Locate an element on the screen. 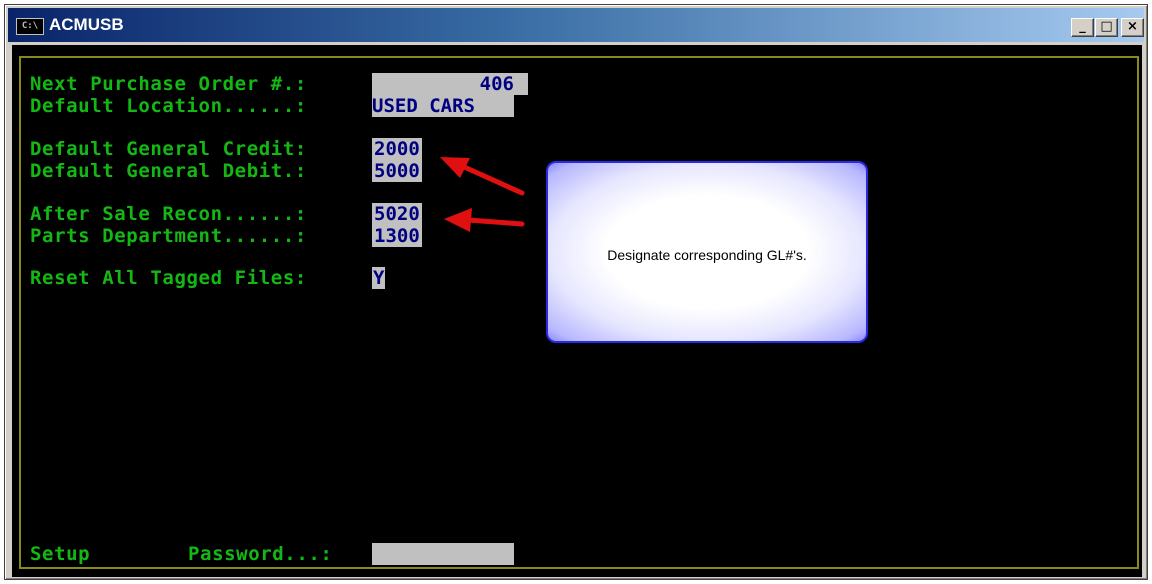  maximize-button: □ is located at coordinates (1106, 27).